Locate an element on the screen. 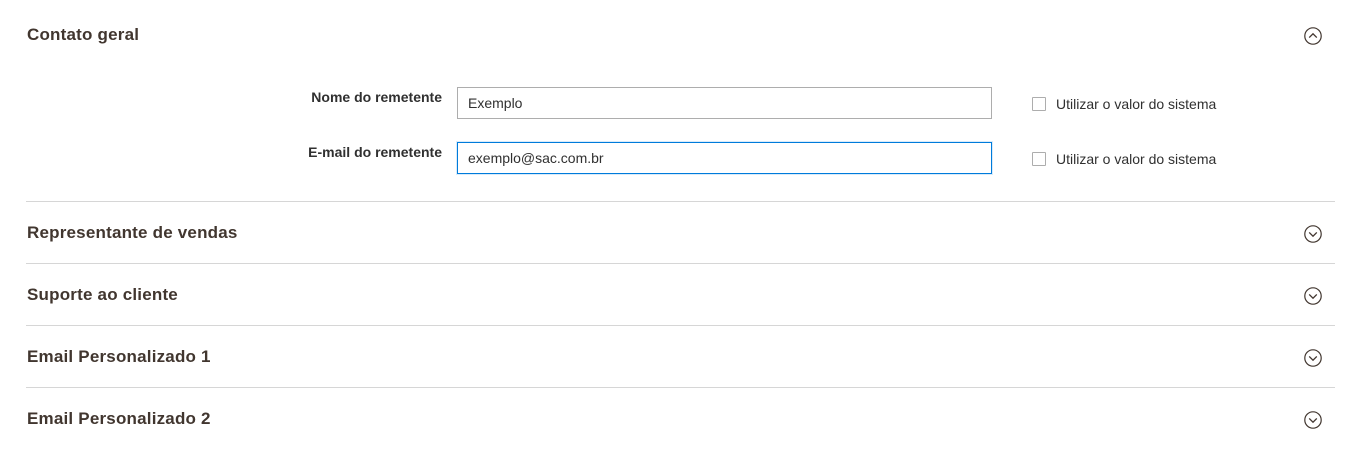  section-custom-email-2: Email Personalizado 2 is located at coordinates (680, 418).